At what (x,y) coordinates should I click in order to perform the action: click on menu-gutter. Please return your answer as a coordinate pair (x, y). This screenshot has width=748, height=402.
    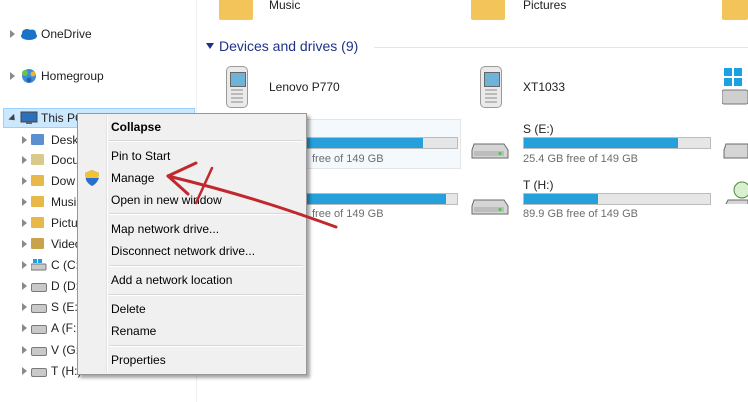
    Looking at the image, I should click on (107, 244).